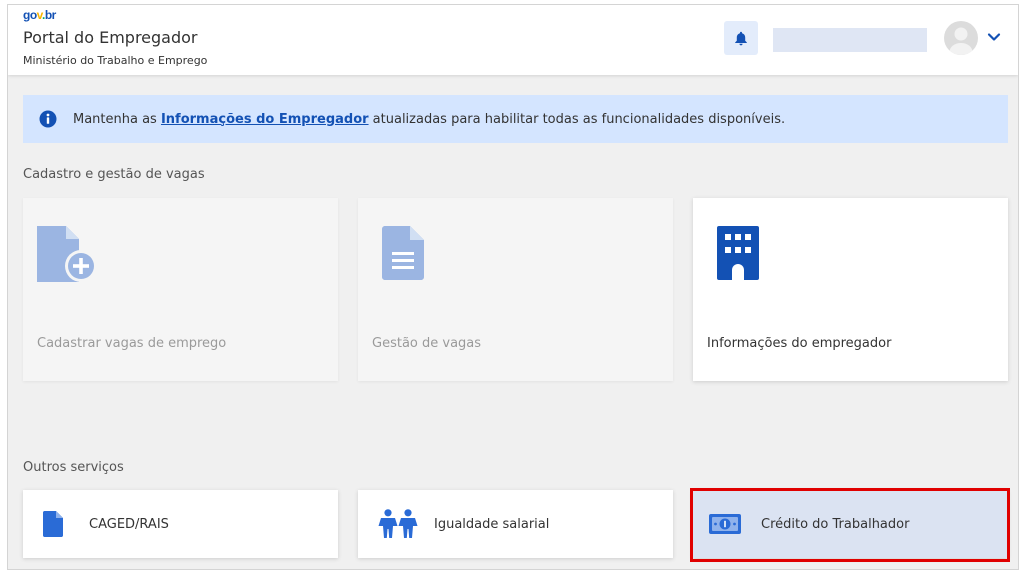  I want to click on card-label: Informações do empregador, so click(799, 343).